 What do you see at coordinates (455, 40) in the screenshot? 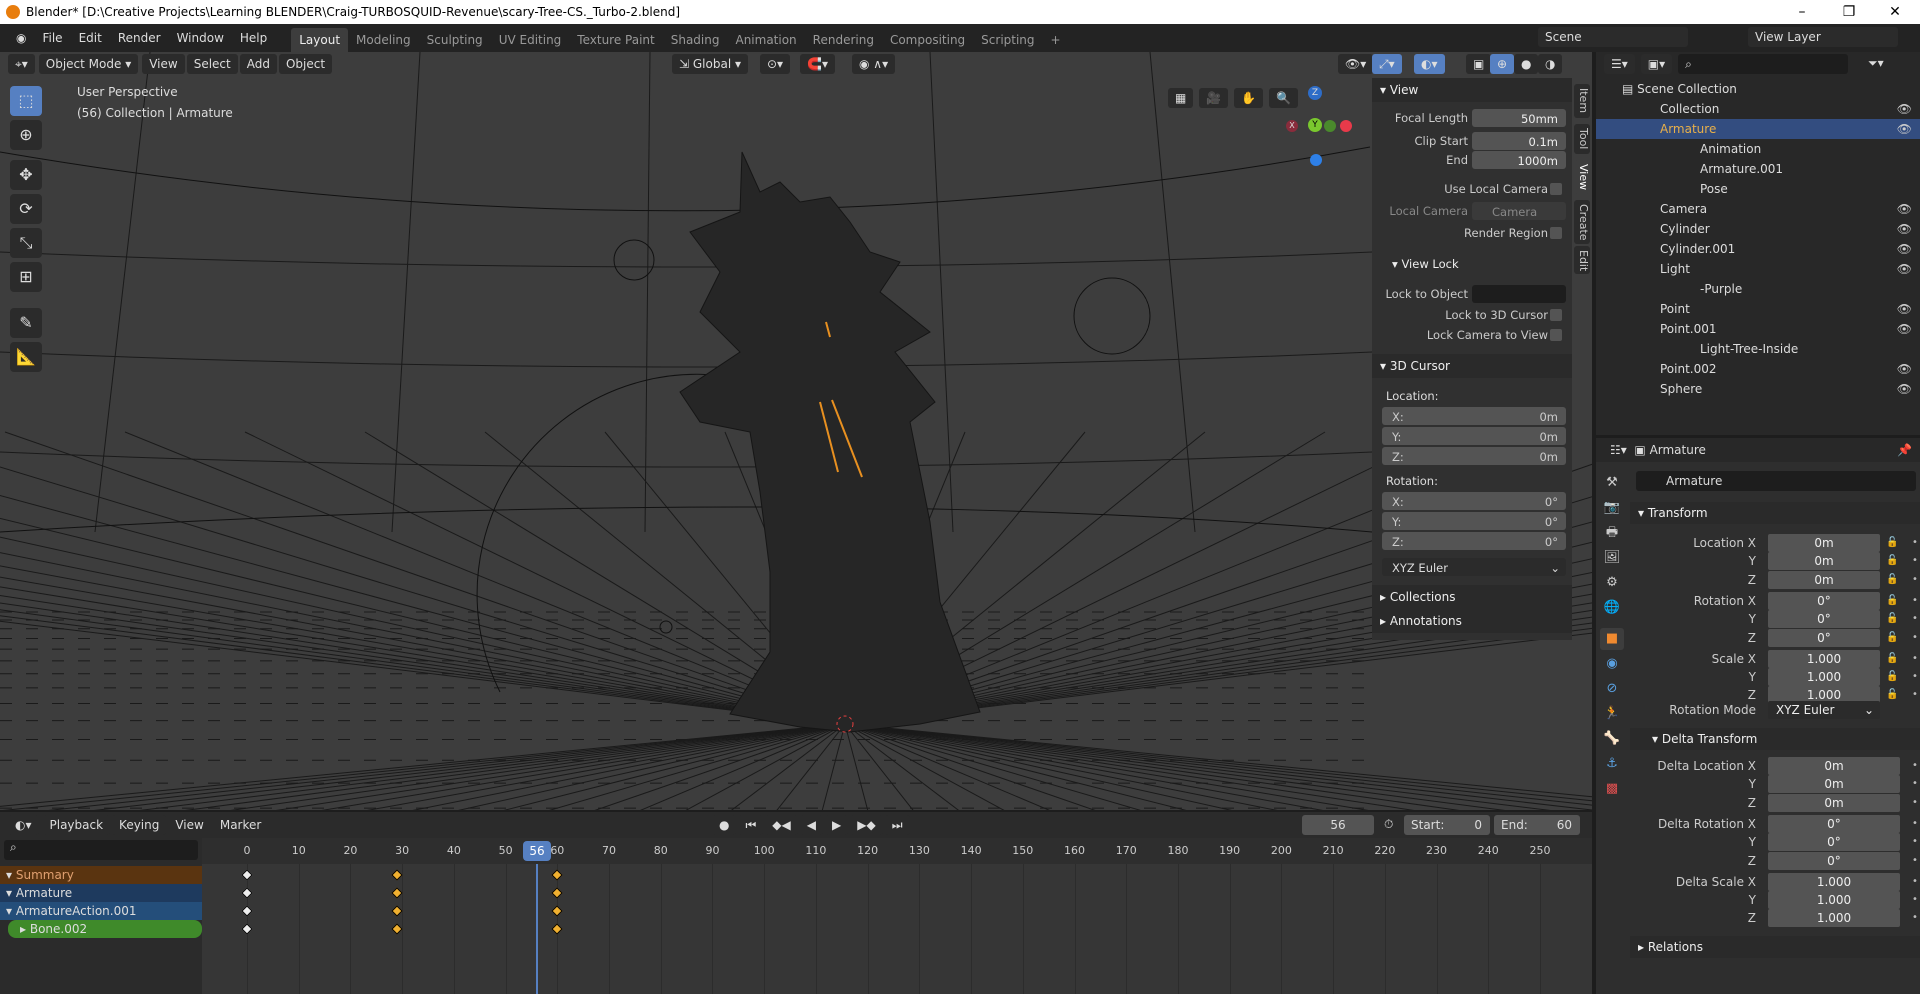
I see `tab-sculpting: Sculpting` at bounding box center [455, 40].